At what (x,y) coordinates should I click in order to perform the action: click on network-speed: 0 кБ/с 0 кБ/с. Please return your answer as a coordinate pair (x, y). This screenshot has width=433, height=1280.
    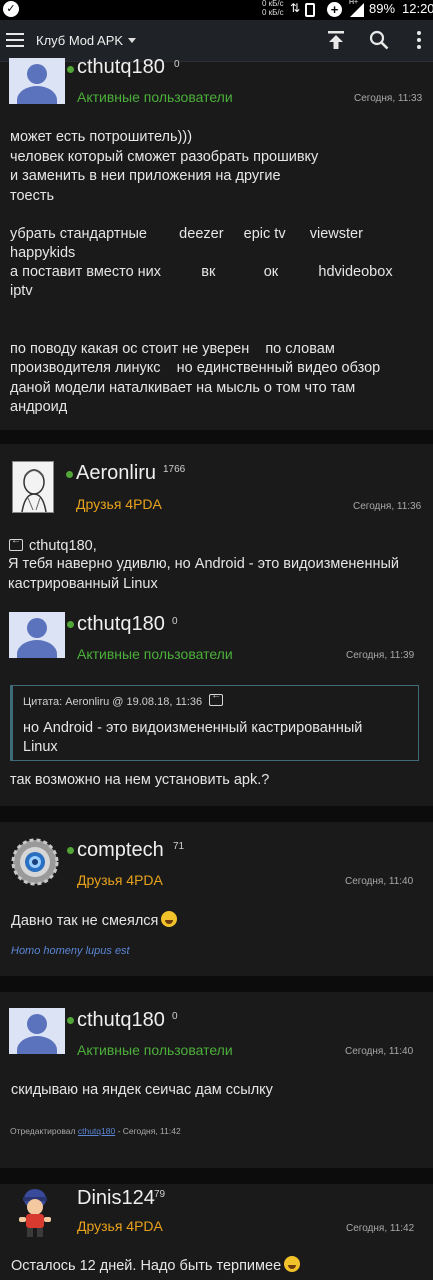
    Looking at the image, I should click on (273, 8).